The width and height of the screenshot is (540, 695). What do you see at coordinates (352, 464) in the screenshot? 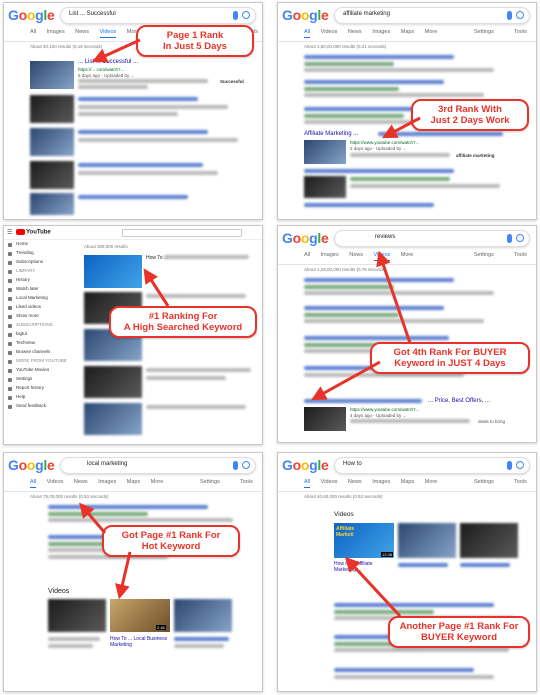
I see `search-query: How to` at bounding box center [352, 464].